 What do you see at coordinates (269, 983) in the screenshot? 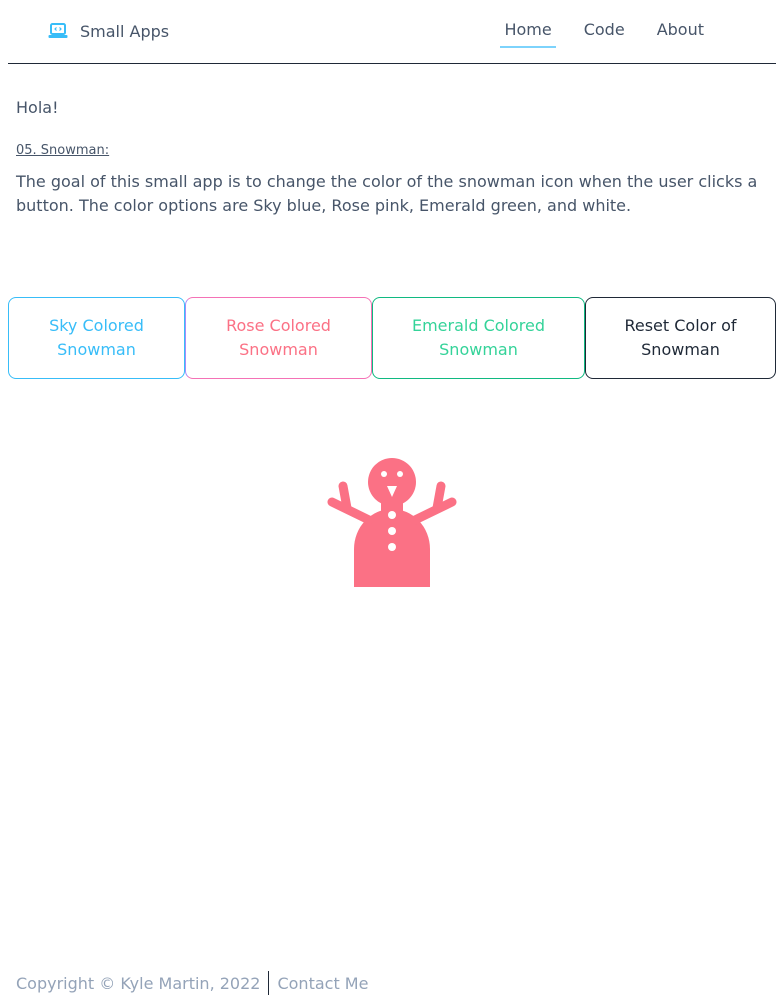
I see `footer-divider` at bounding box center [269, 983].